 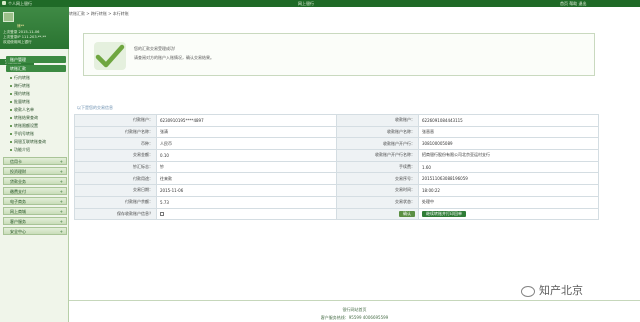 What do you see at coordinates (508, 120) in the screenshot?
I see `detail-value: 6226091084443115` at bounding box center [508, 120].